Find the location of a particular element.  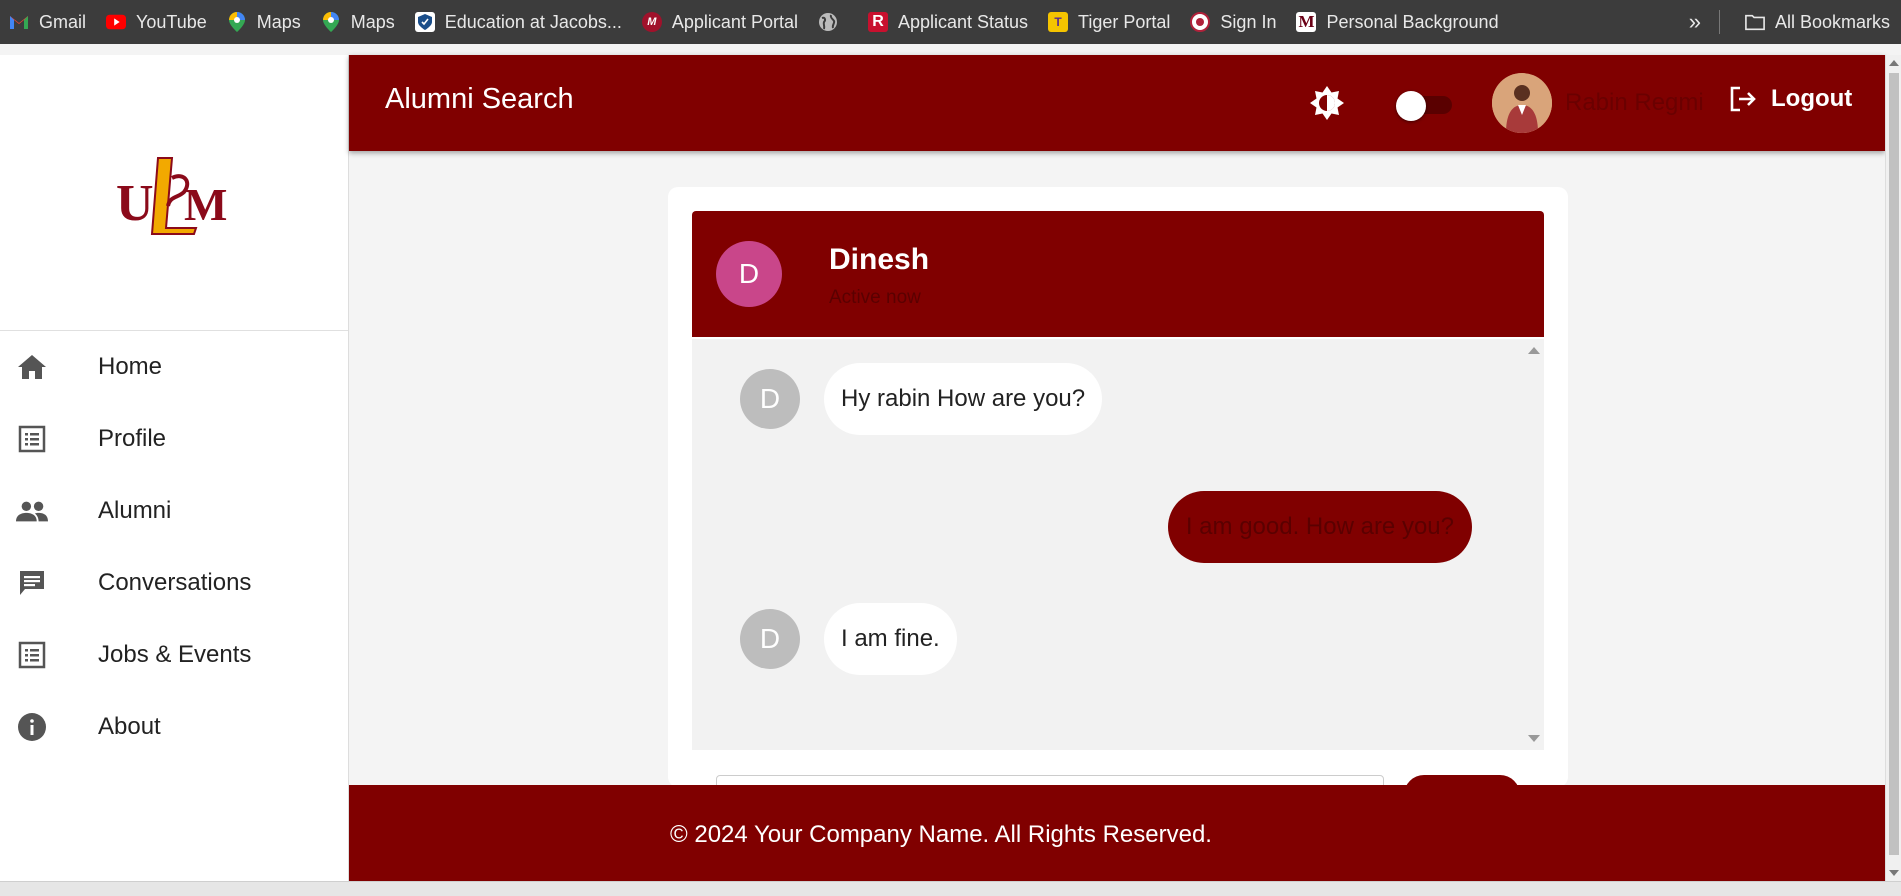

bookmark-personal-background: M Personal Background is located at coordinates (1398, 22).